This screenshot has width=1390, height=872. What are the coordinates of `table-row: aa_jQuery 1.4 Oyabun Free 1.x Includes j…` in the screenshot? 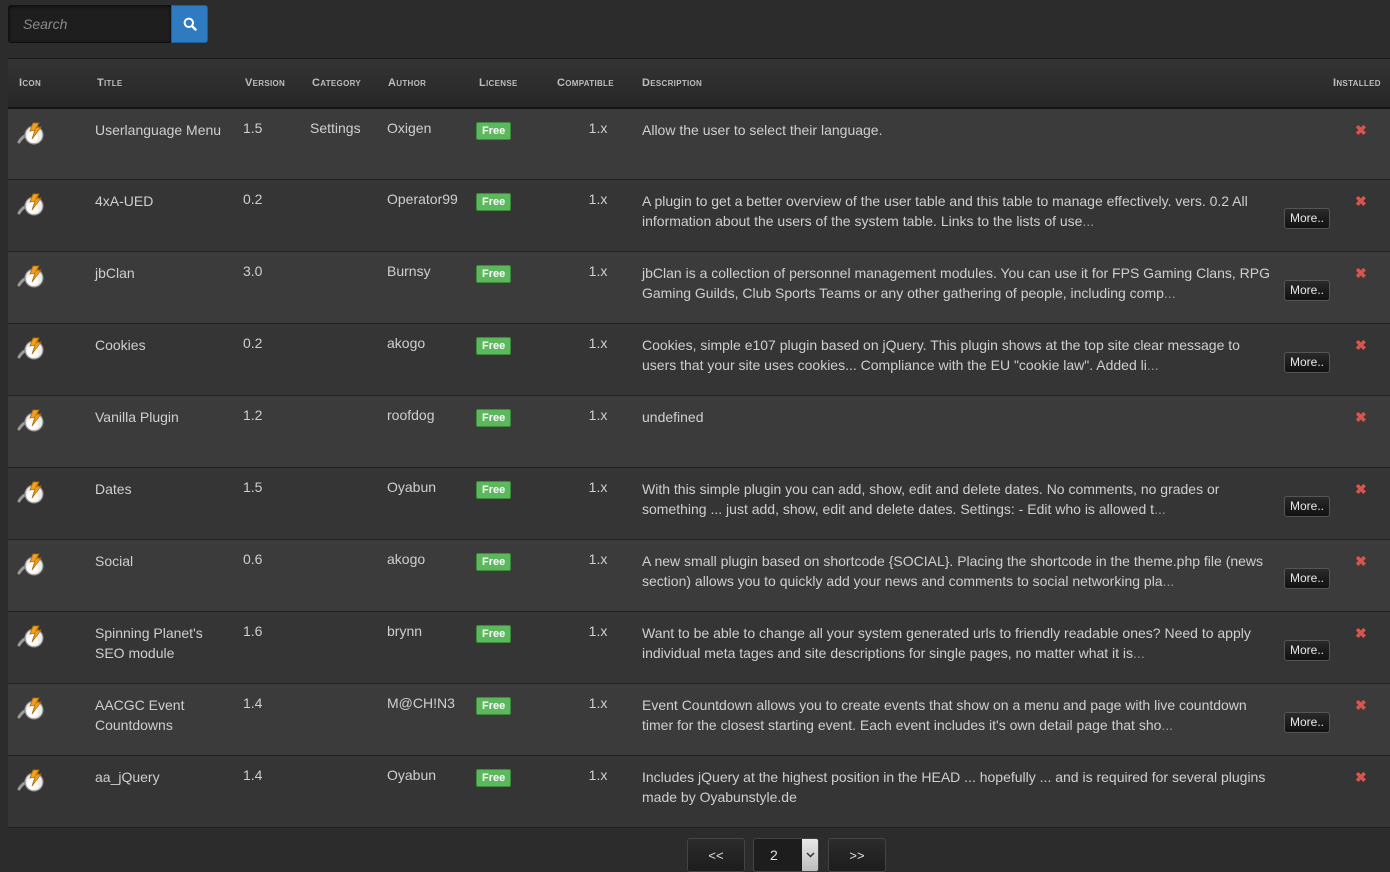 It's located at (699, 791).